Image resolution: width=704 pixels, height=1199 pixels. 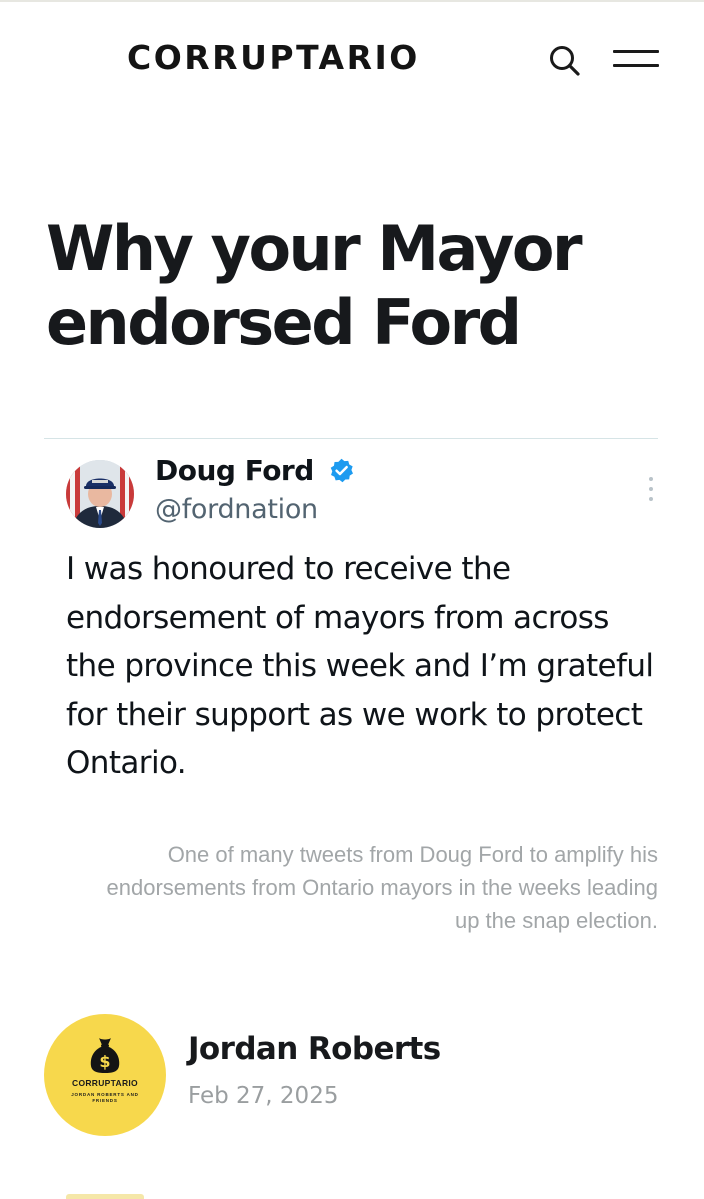 I want to click on article-title: Why your Mayor endorsed Ford, so click(x=314, y=285).